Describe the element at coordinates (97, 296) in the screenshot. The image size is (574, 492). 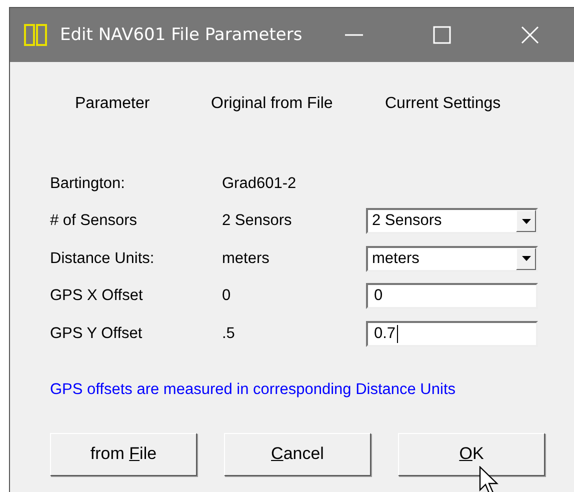
I see `parameter-label: GPS X Offset` at that location.